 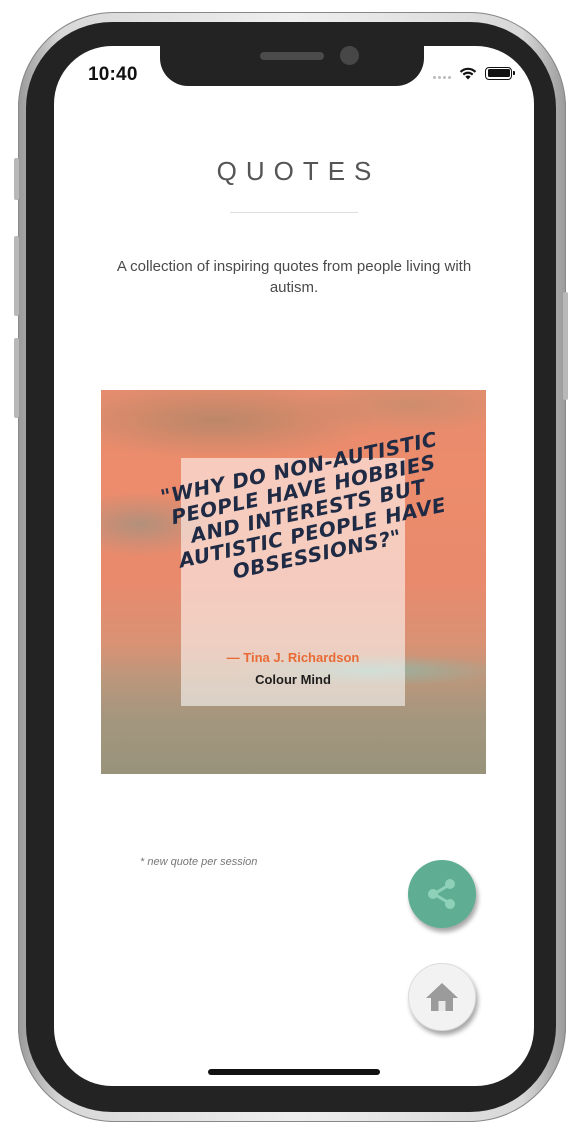 What do you see at coordinates (500, 73) in the screenshot?
I see `battery-icon` at bounding box center [500, 73].